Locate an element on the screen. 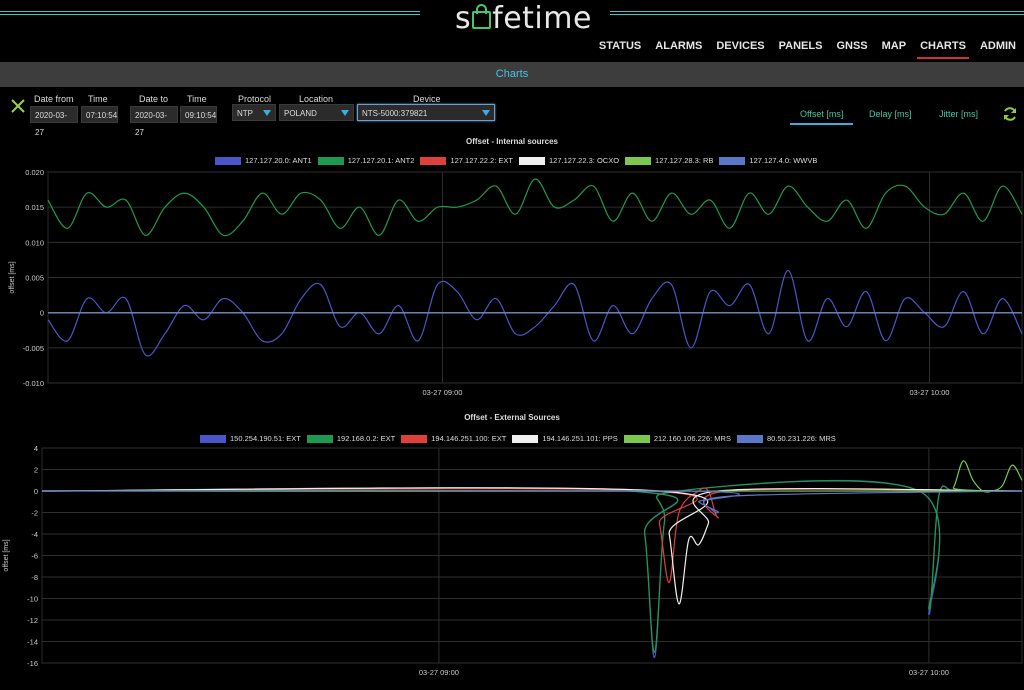  y-tick-label: -12 is located at coordinates (32, 620).